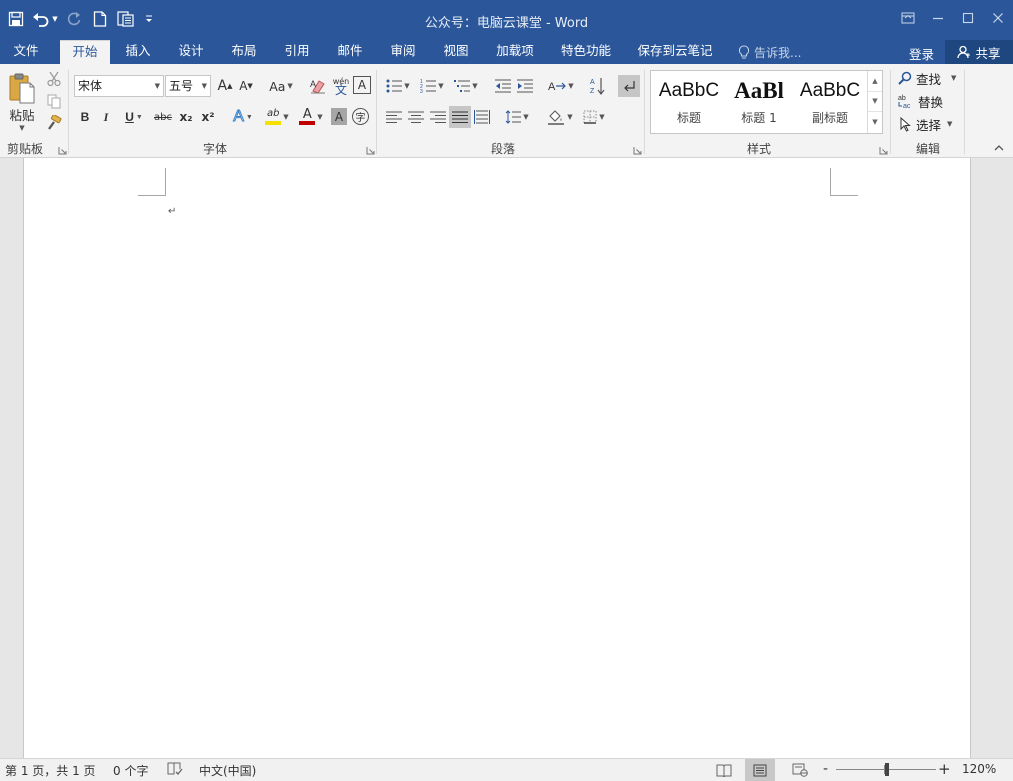  I want to click on paste-button: 粘贴 ▼, so click(22, 102).